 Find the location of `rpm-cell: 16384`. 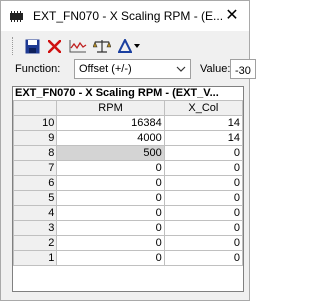

rpm-cell: 16384 is located at coordinates (110, 123).